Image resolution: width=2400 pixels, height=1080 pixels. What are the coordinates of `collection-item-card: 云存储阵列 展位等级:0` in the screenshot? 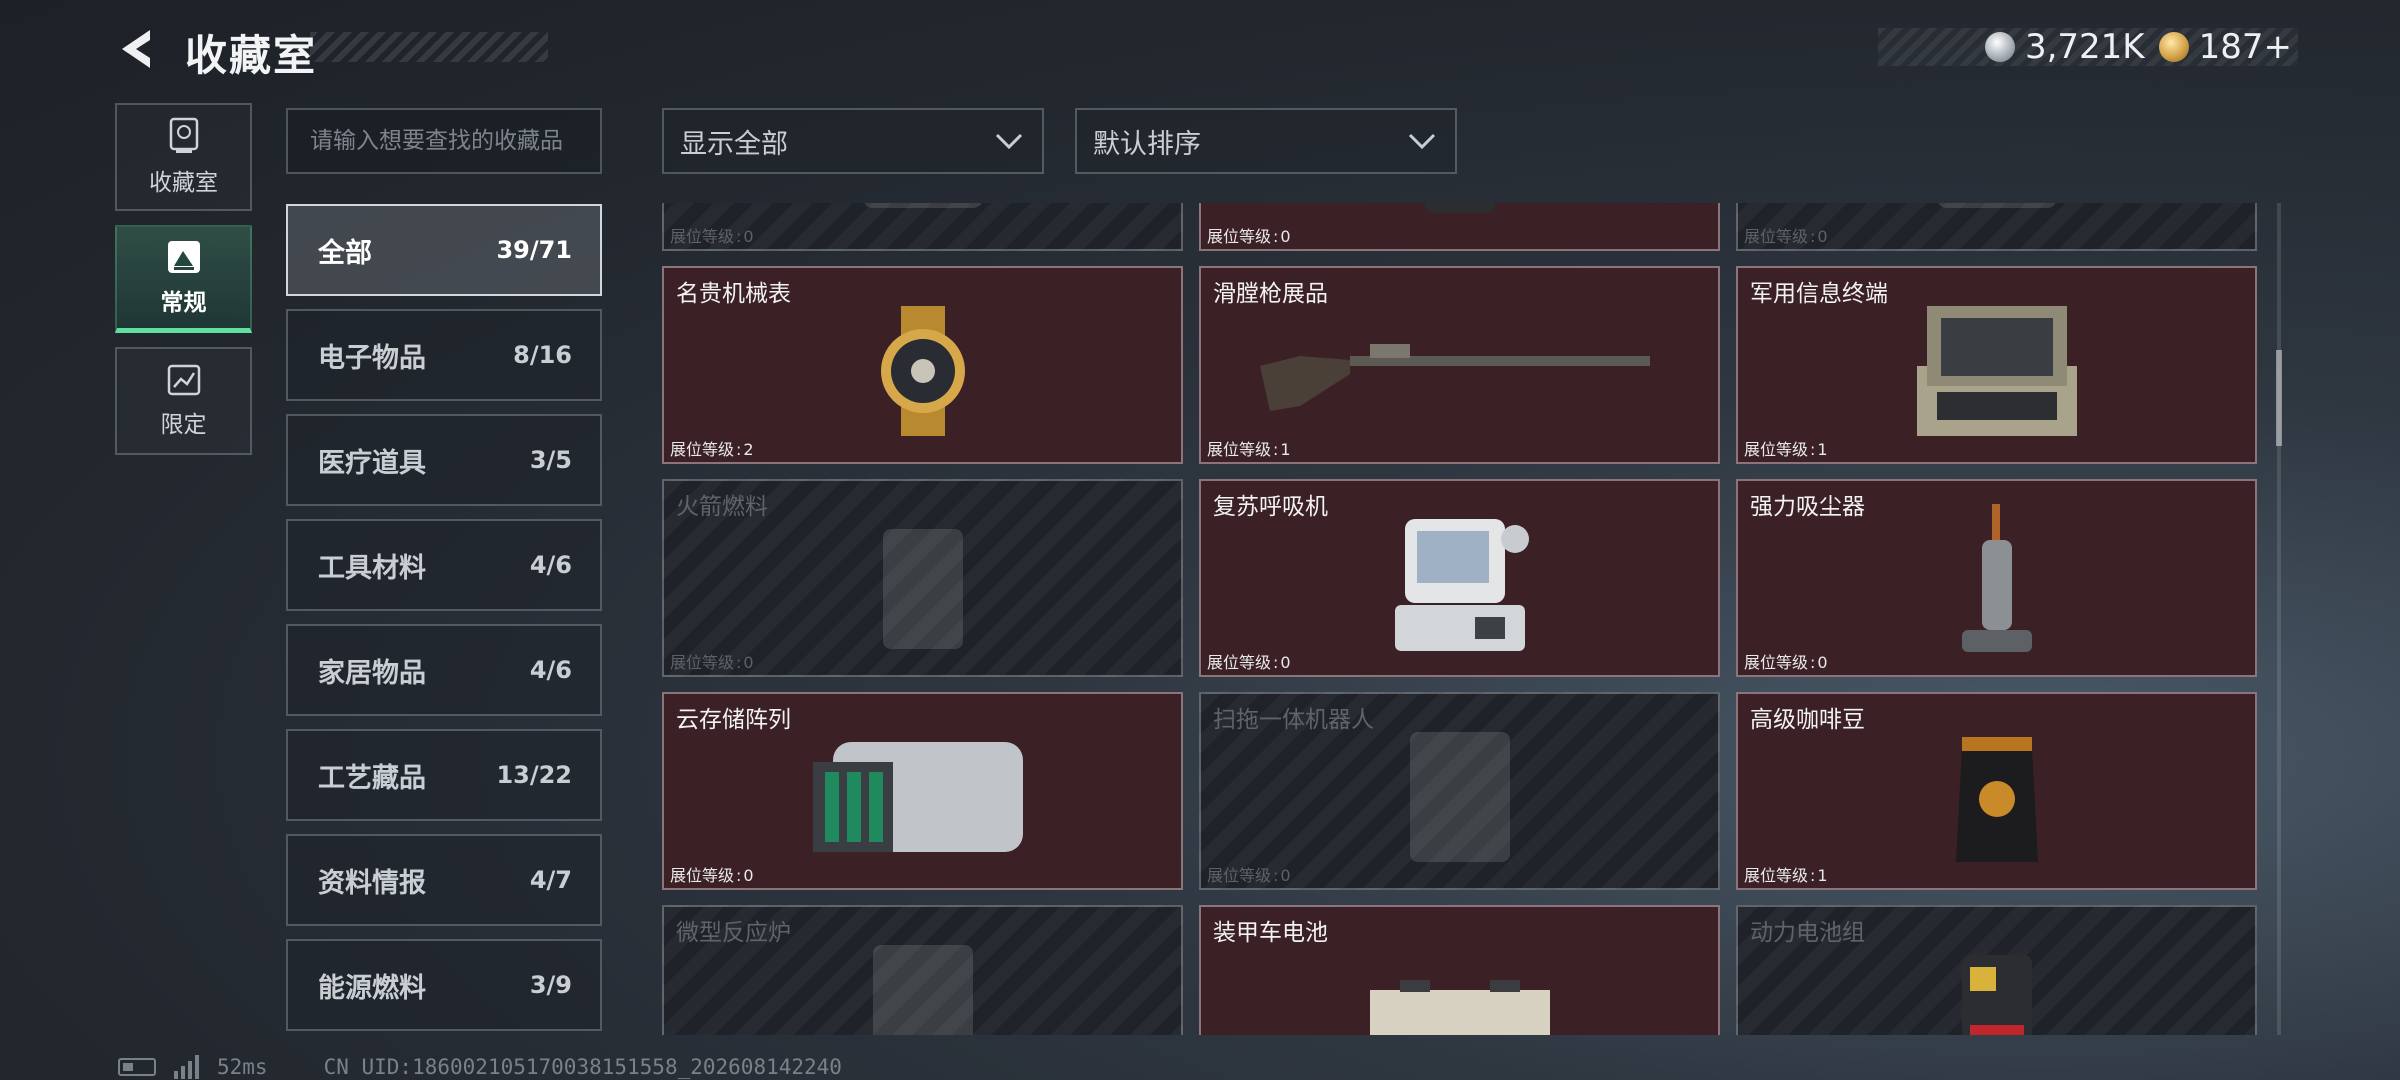 It's located at (922, 791).